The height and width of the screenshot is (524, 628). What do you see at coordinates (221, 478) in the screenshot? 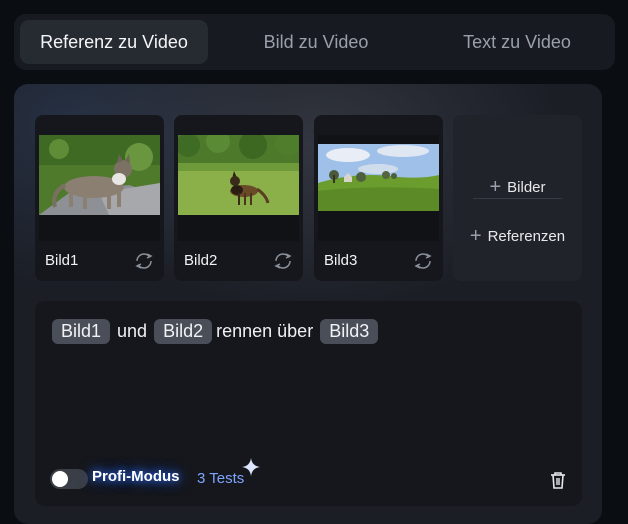
I see `tests-count: 3 Tests` at bounding box center [221, 478].